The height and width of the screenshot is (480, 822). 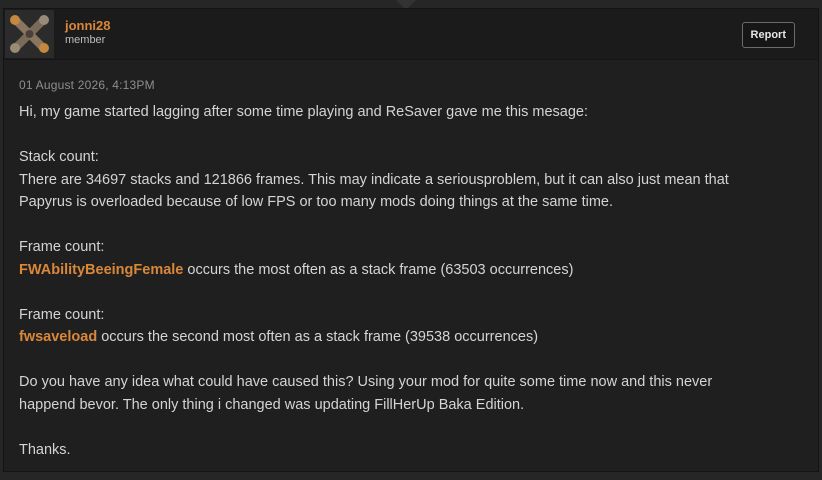 What do you see at coordinates (101, 269) in the screenshot?
I see `frame-name-highlight: FWAbilityBeeingFemale` at bounding box center [101, 269].